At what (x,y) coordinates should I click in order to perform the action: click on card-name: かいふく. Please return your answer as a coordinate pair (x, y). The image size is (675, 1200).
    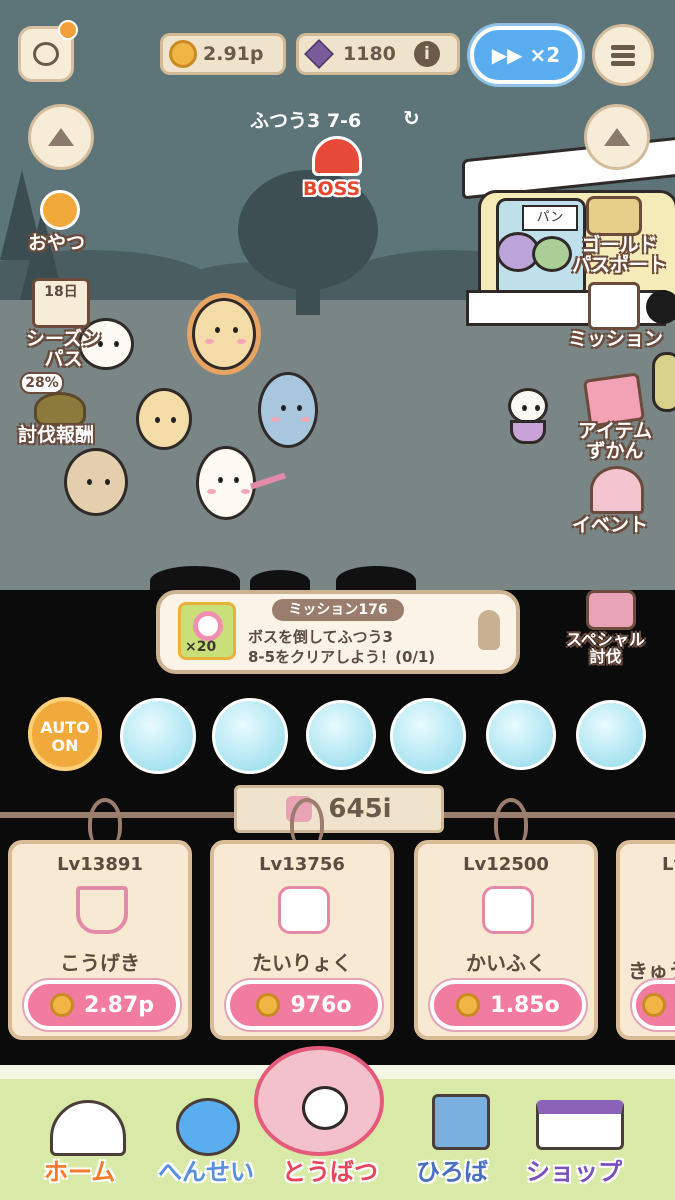
    Looking at the image, I should click on (506, 963).